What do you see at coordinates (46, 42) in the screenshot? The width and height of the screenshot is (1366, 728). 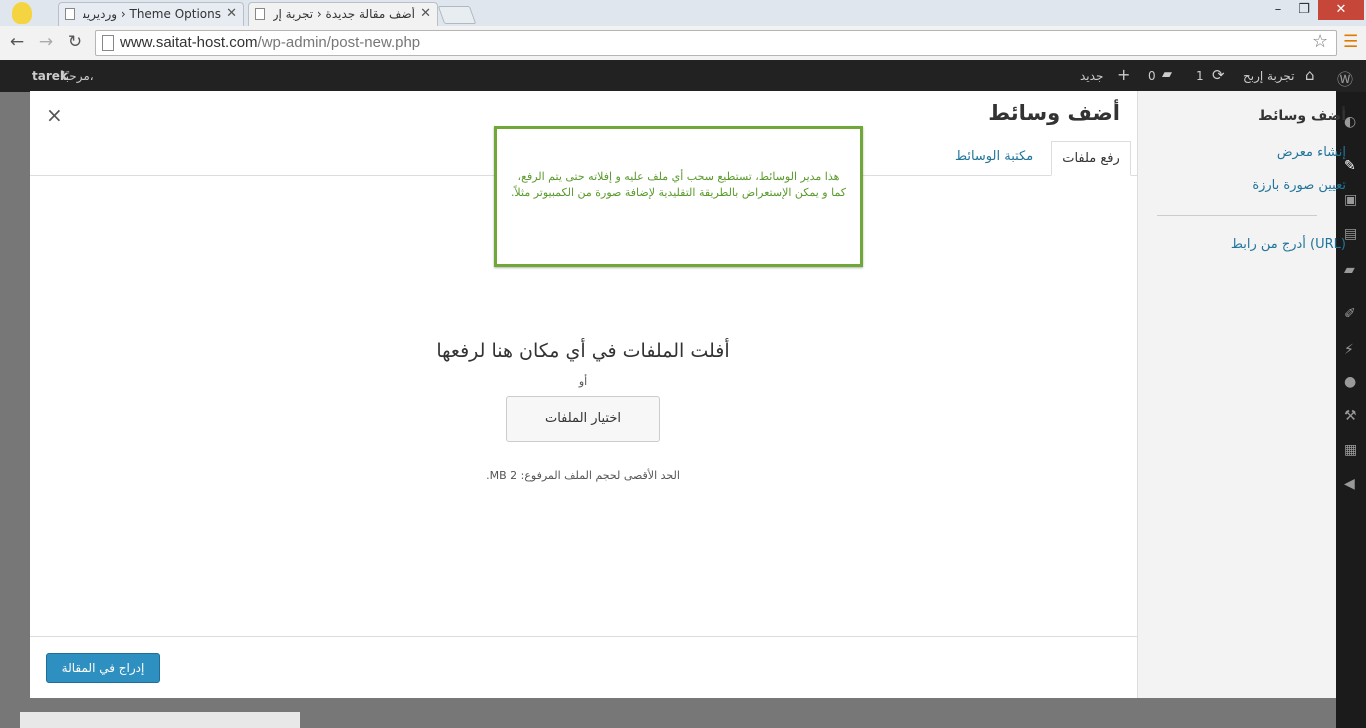 I see `forward-icon: →` at bounding box center [46, 42].